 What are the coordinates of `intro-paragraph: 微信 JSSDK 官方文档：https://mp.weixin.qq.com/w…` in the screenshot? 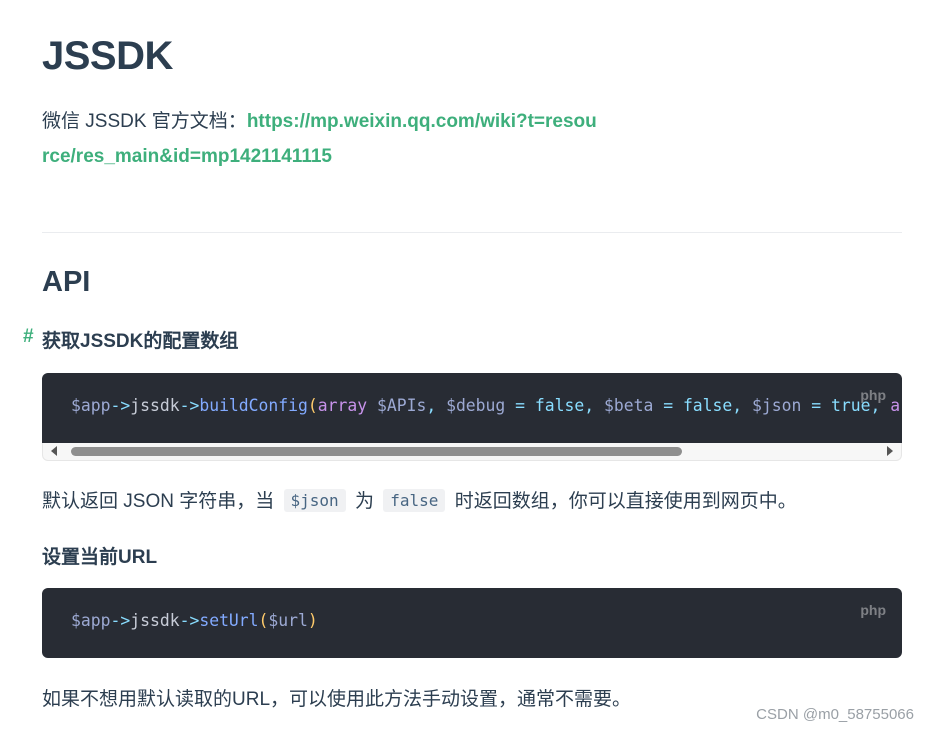 It's located at (322, 139).